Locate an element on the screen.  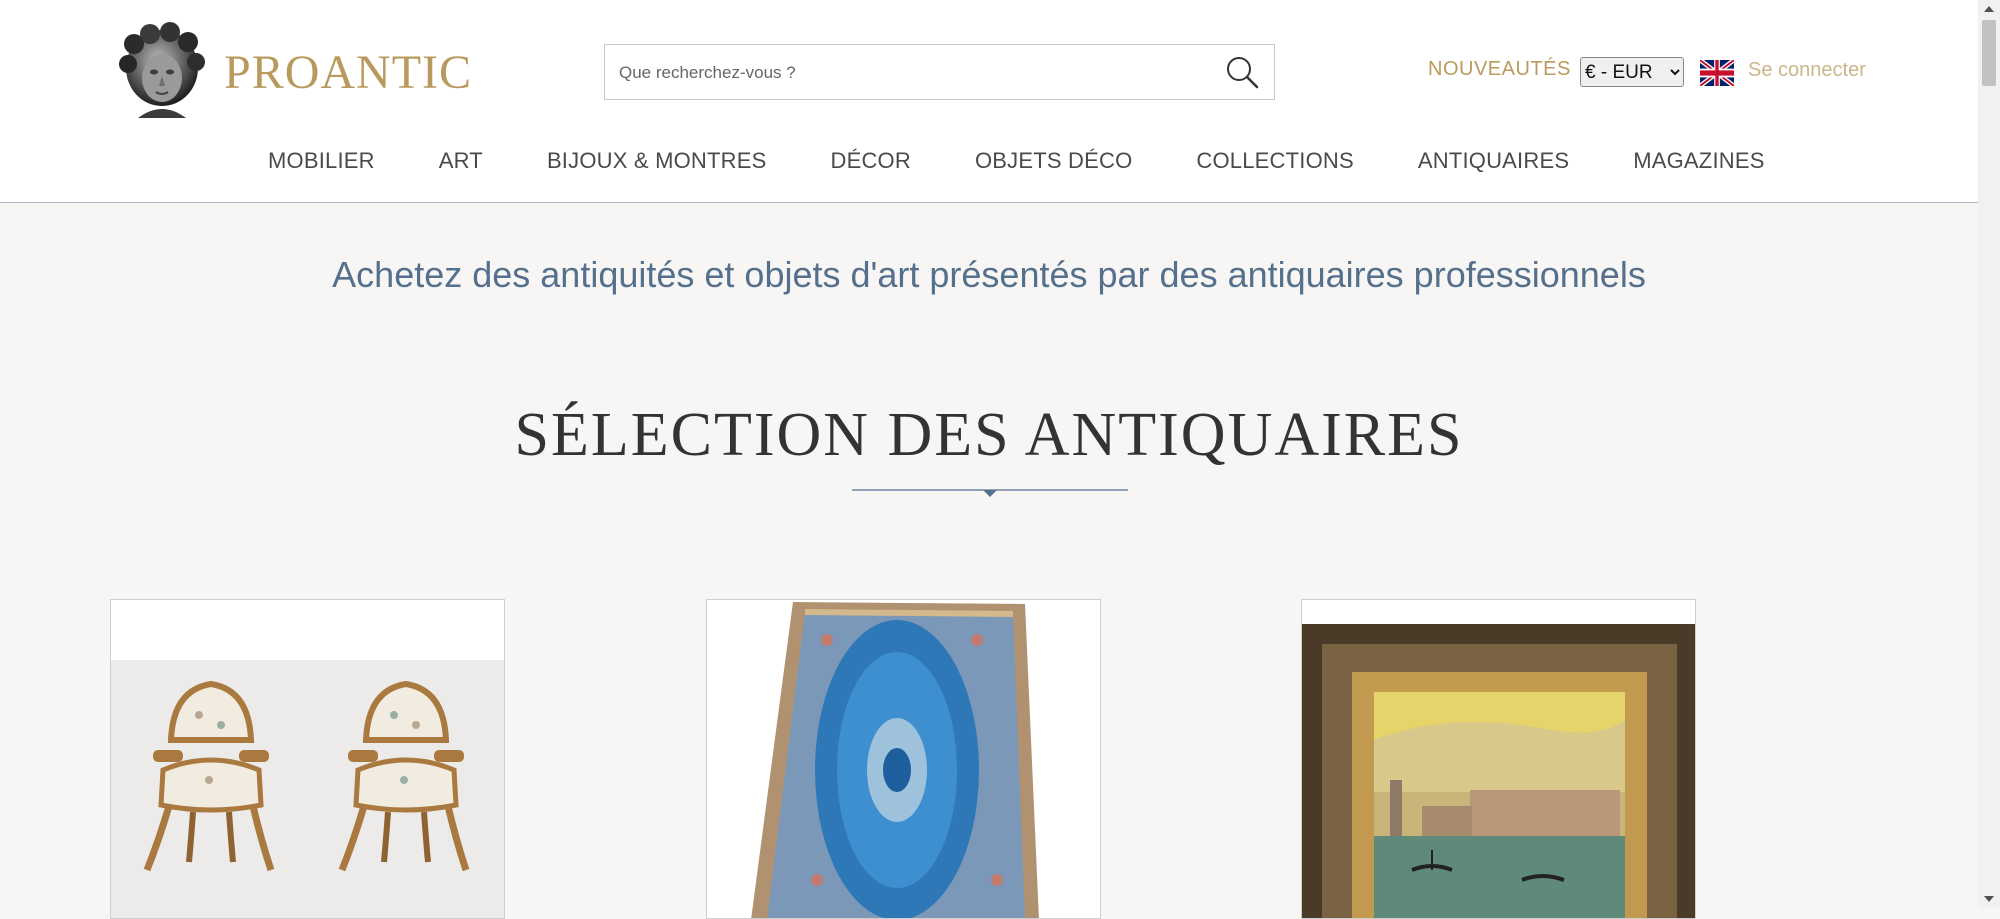
nav-item-bijoux-montres: BIJOUX & MONTRES is located at coordinates (657, 161).